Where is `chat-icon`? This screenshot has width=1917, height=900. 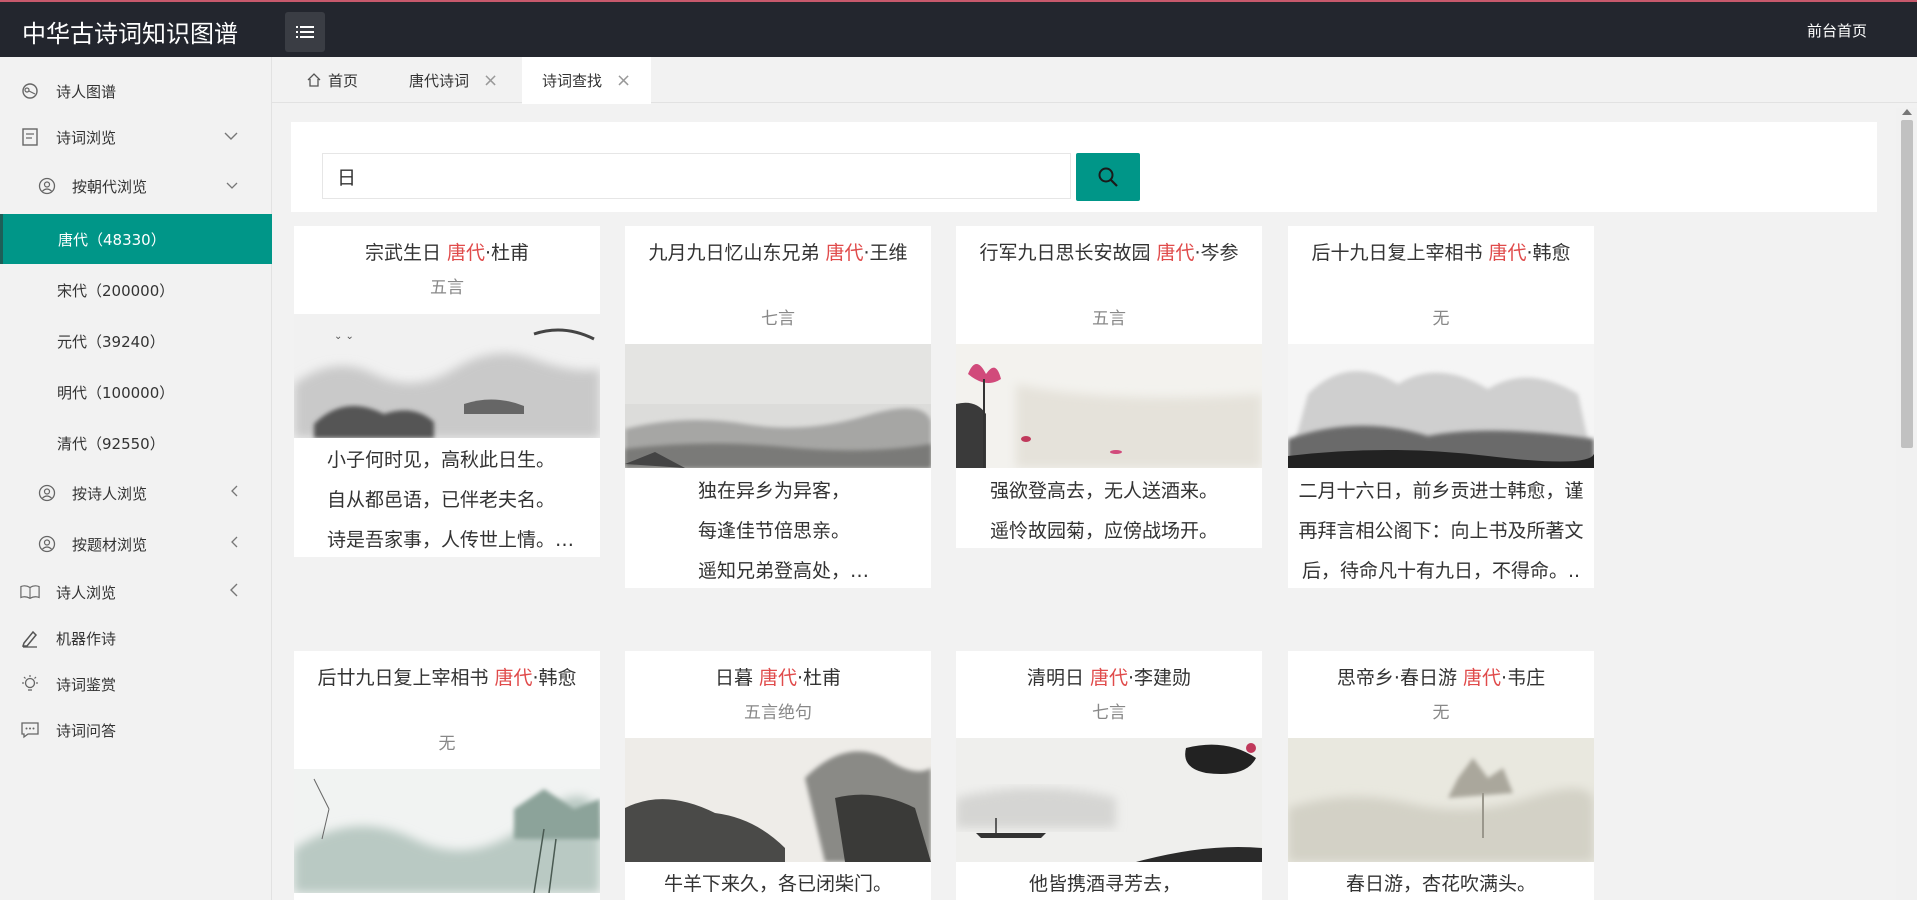
chat-icon is located at coordinates (30, 730).